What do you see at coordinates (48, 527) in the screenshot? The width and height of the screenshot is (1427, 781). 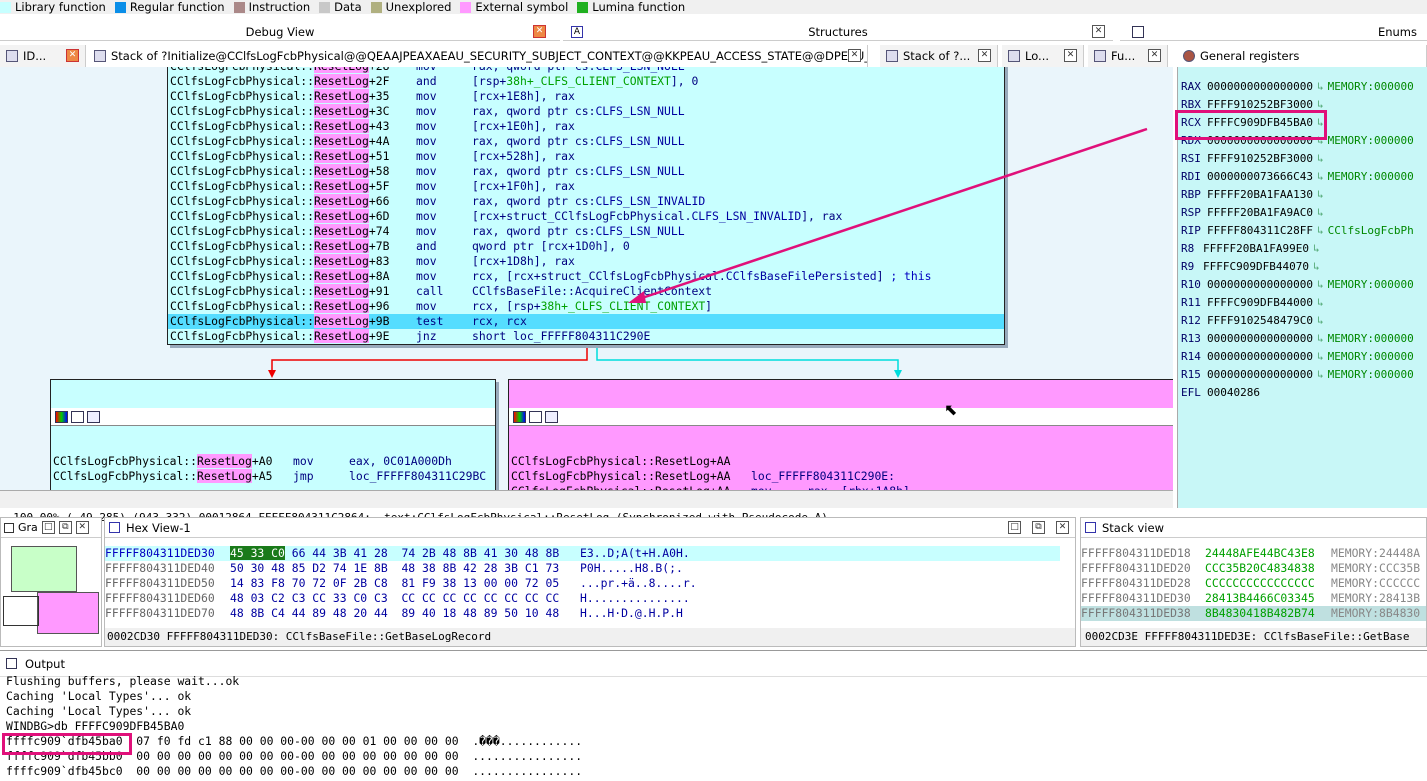 I see `maximize-icon: □` at bounding box center [48, 527].